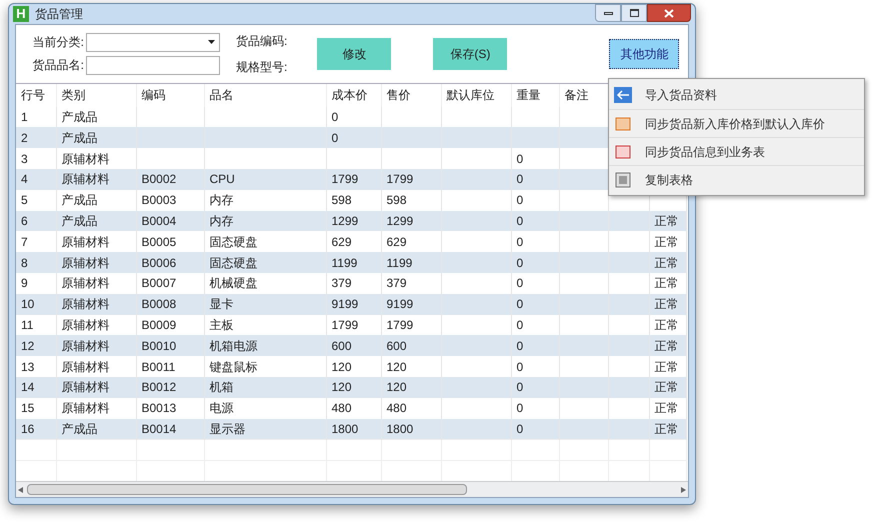  What do you see at coordinates (96, 429) in the screenshot?
I see `table-cell: 产成品` at bounding box center [96, 429].